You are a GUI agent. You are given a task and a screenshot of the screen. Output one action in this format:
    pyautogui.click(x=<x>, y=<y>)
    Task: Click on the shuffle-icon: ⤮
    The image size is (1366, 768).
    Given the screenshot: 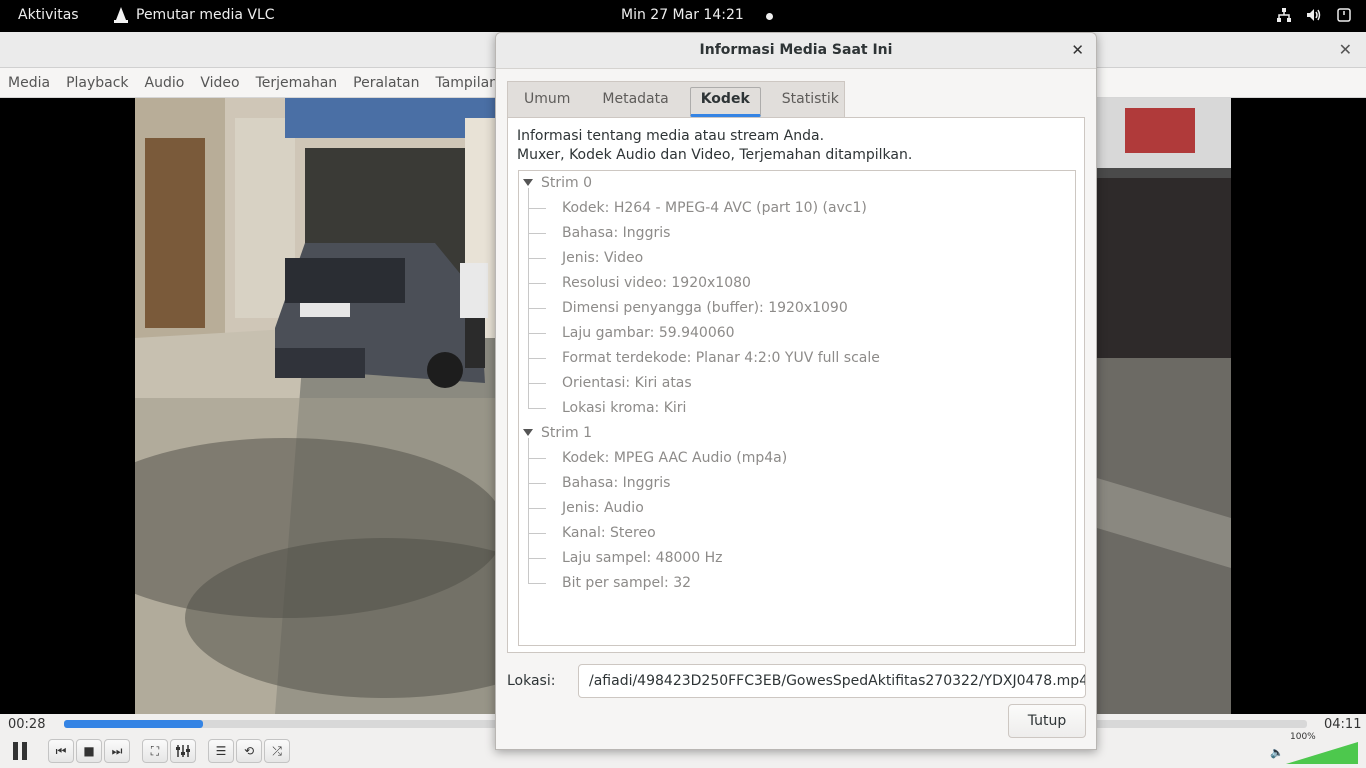 What is the action you would take?
    pyautogui.click(x=277, y=750)
    